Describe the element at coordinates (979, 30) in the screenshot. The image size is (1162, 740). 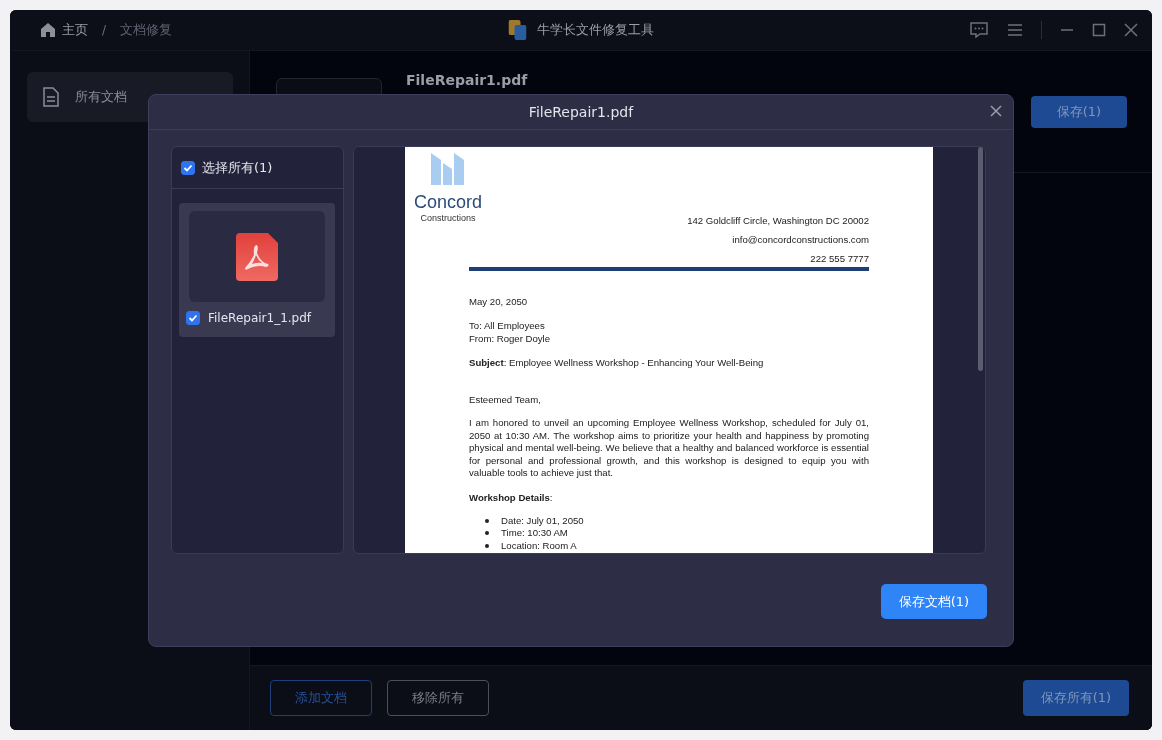
I see `feedback-icon` at that location.